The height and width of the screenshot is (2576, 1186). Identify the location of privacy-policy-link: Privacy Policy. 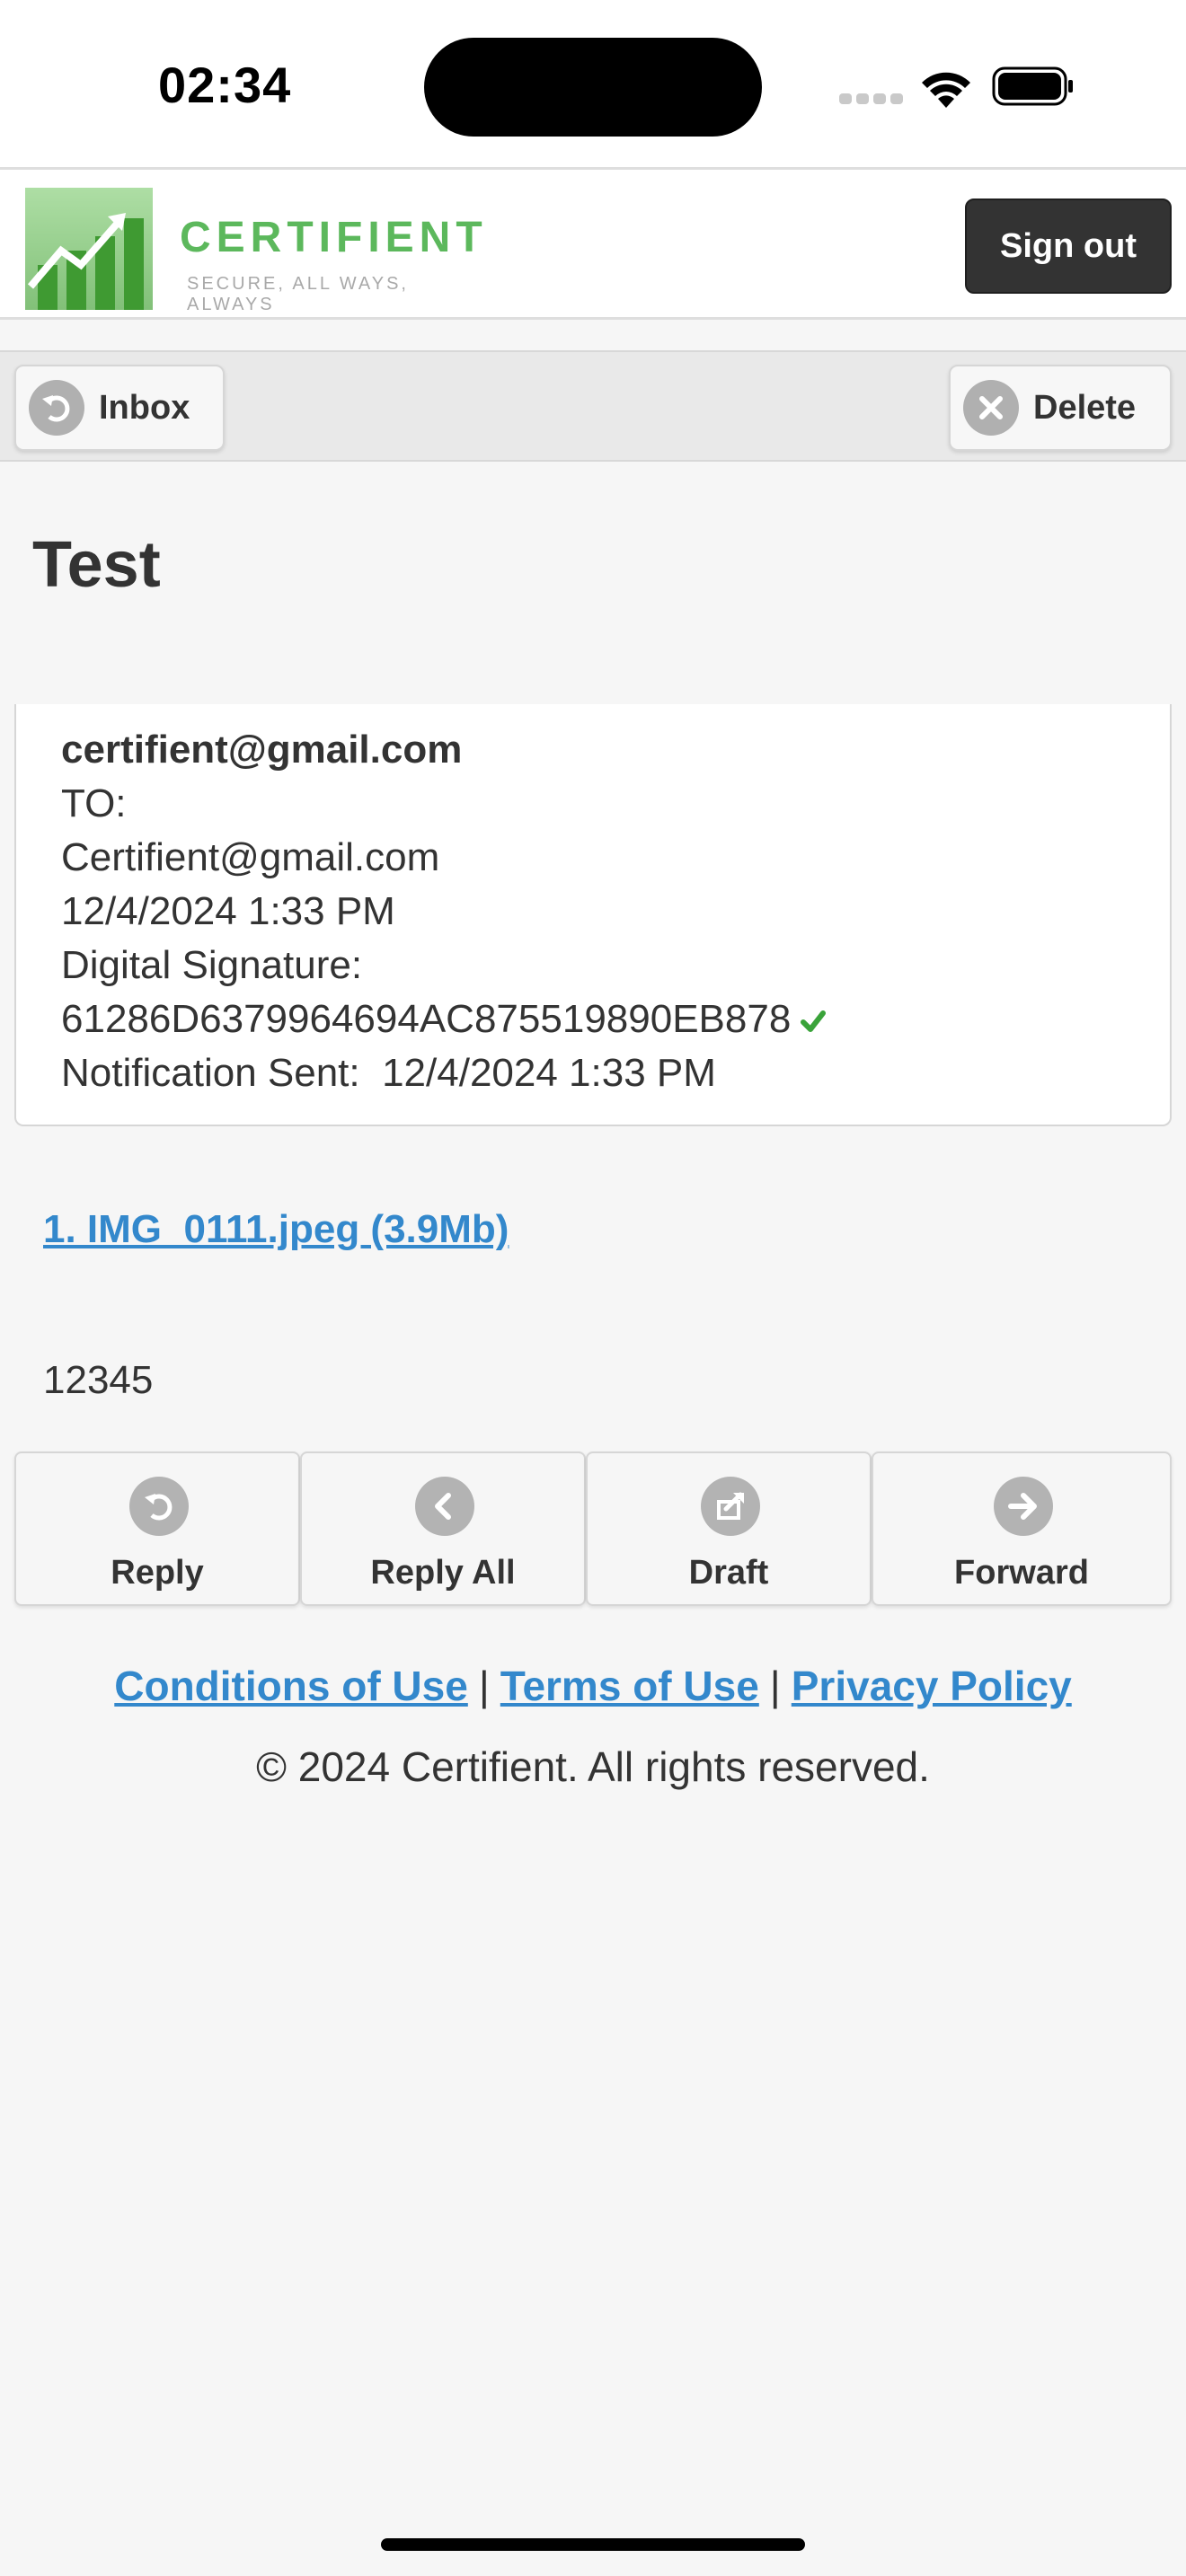
(932, 1686).